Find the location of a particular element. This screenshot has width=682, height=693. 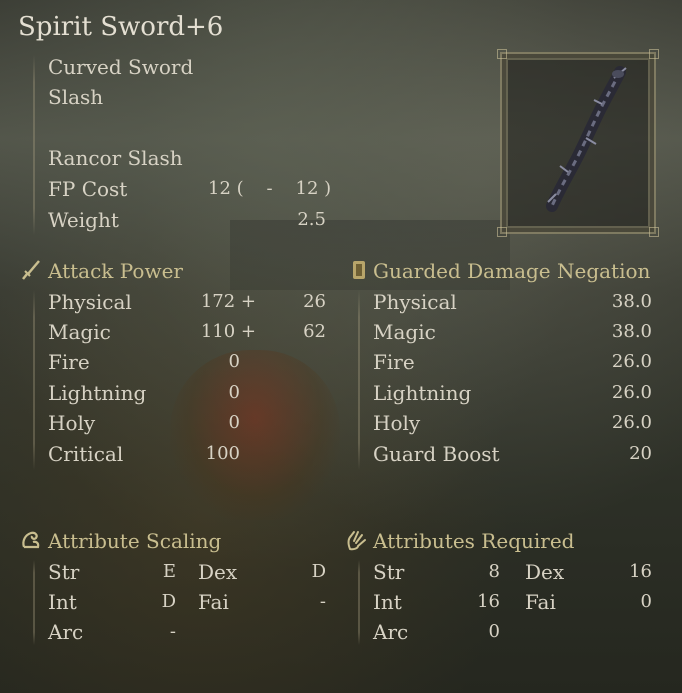

scaling-dex-value: D is located at coordinates (318, 571).